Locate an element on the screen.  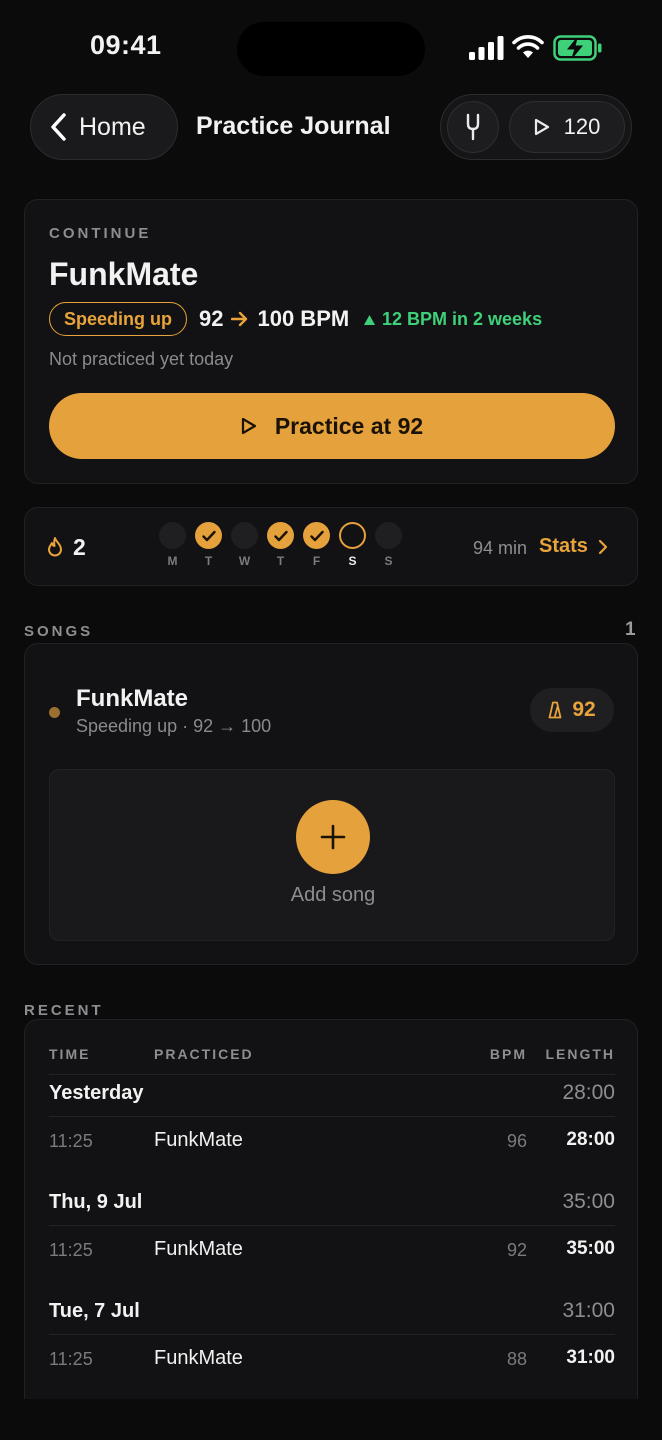
day-label: W is located at coordinates (244, 561).